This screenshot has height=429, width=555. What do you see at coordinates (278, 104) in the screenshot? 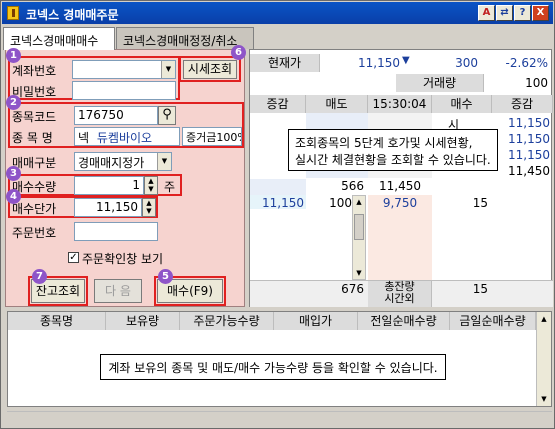
I see `col-change-left: 증감` at bounding box center [278, 104].